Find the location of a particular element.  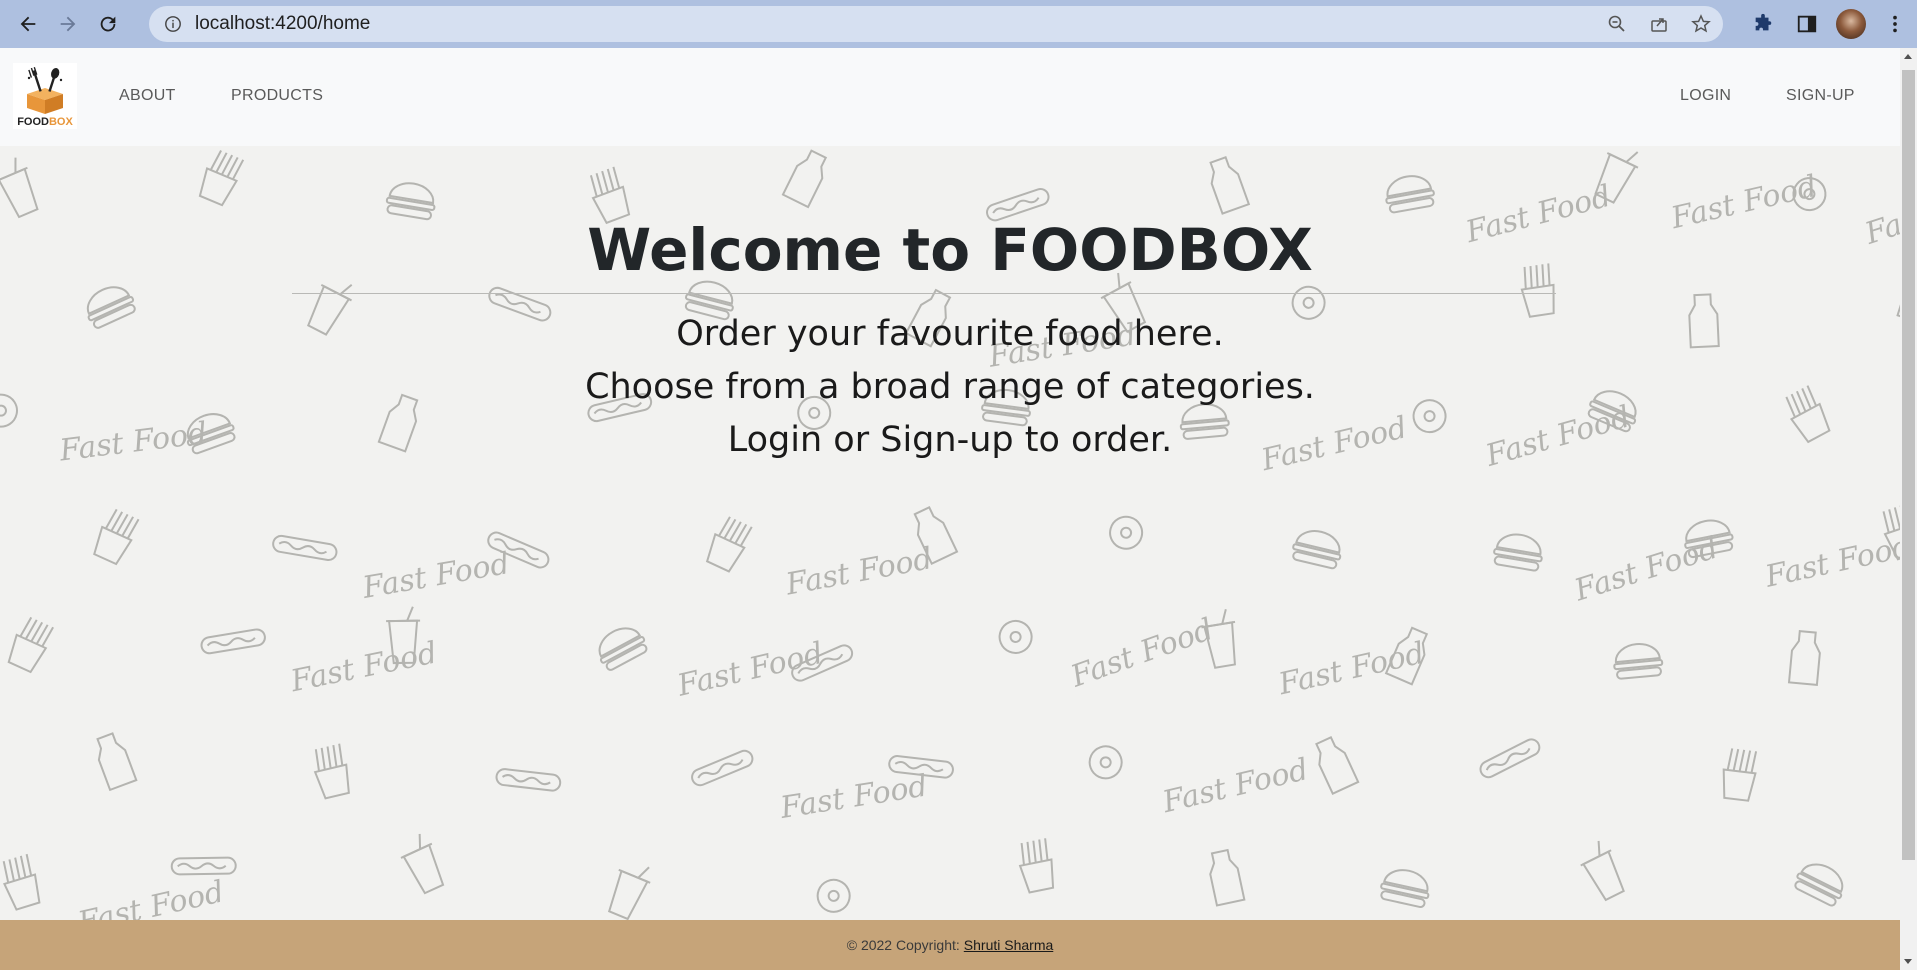

logo-wordmark: FOODBOX is located at coordinates (45, 122).